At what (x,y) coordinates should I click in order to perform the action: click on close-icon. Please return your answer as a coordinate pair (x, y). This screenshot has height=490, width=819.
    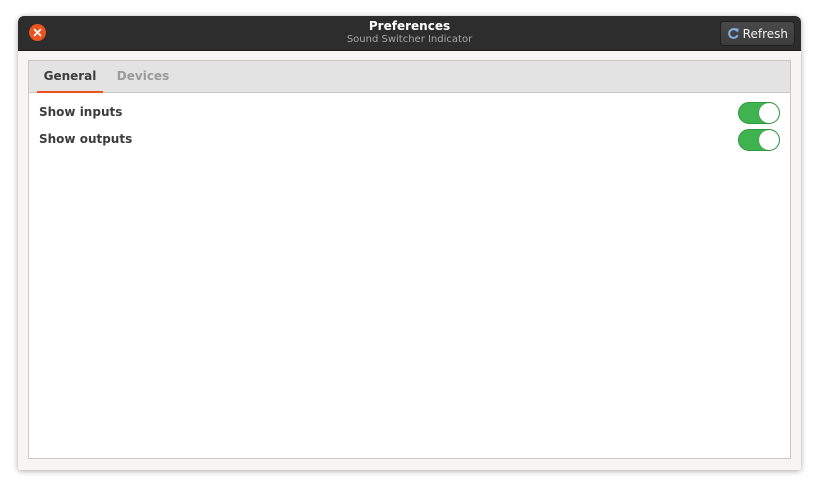
    Looking at the image, I should click on (37, 32).